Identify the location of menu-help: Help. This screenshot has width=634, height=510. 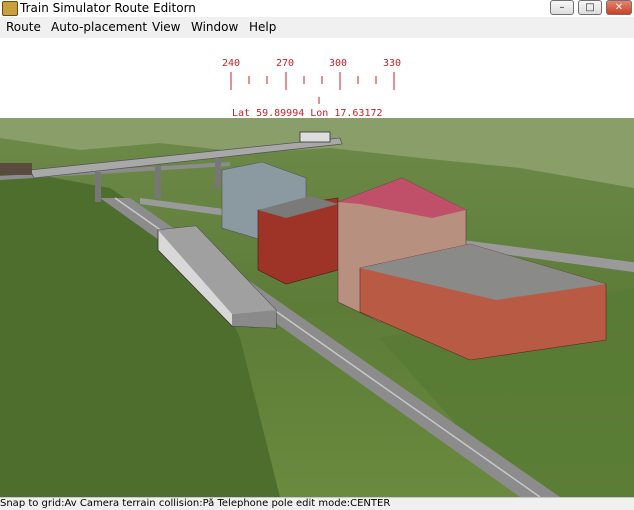
(262, 27).